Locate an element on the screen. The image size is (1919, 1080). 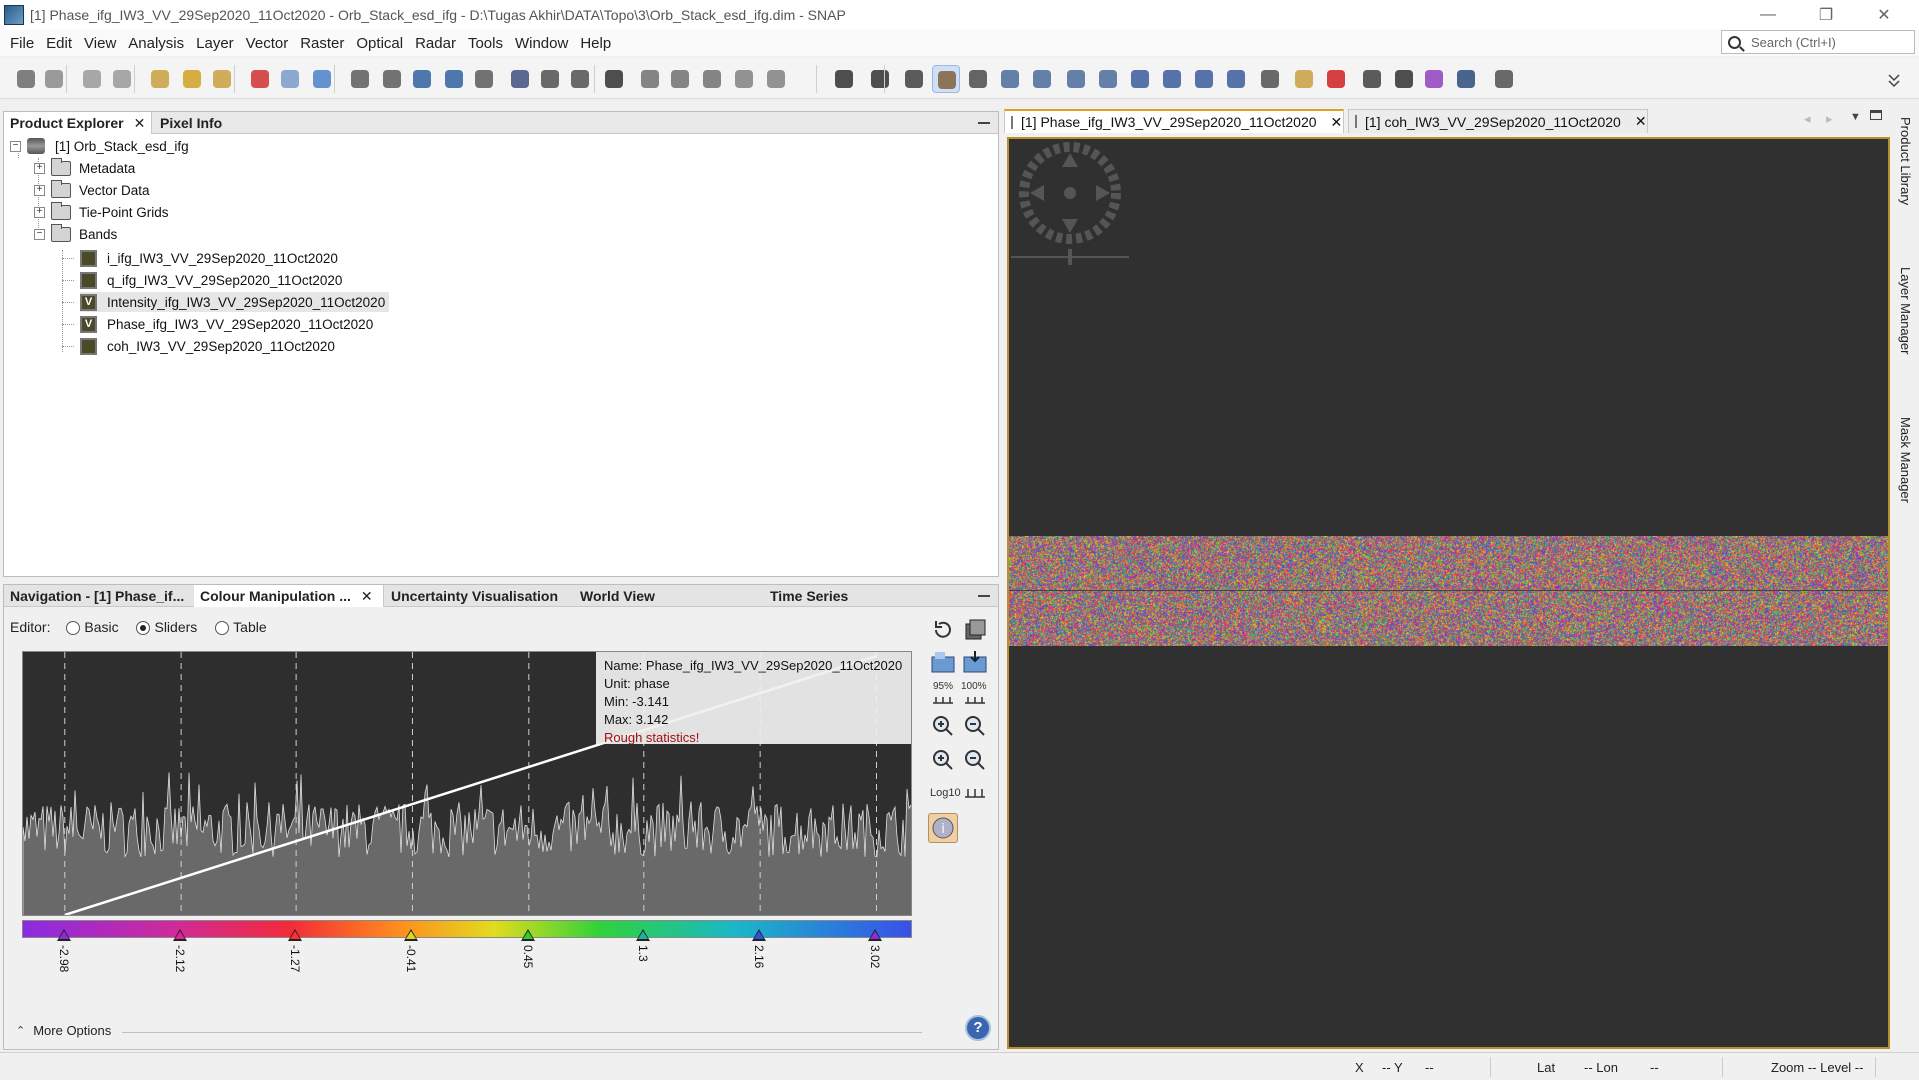
redo-icon is located at coordinates (122, 79).